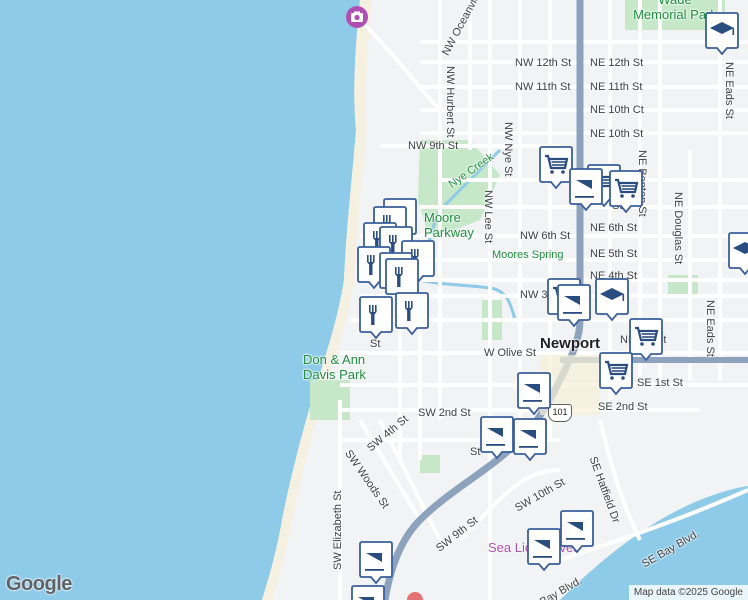 This screenshot has height=600, width=748. What do you see at coordinates (338, 530) in the screenshot?
I see `street-label: SW Elizabeth St` at bounding box center [338, 530].